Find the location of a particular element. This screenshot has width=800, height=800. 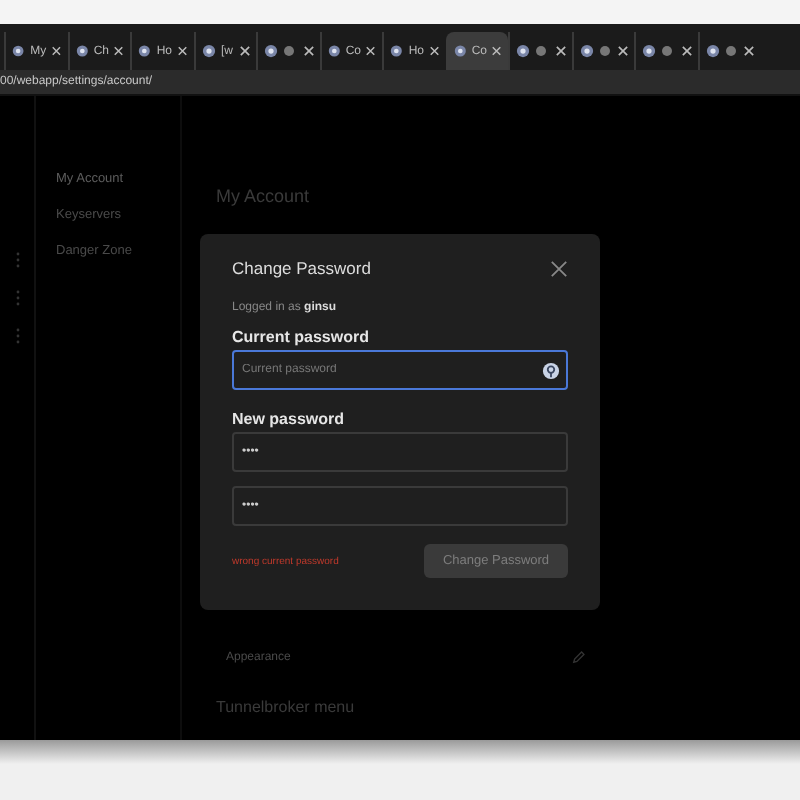

field-label: New password is located at coordinates (289, 419).